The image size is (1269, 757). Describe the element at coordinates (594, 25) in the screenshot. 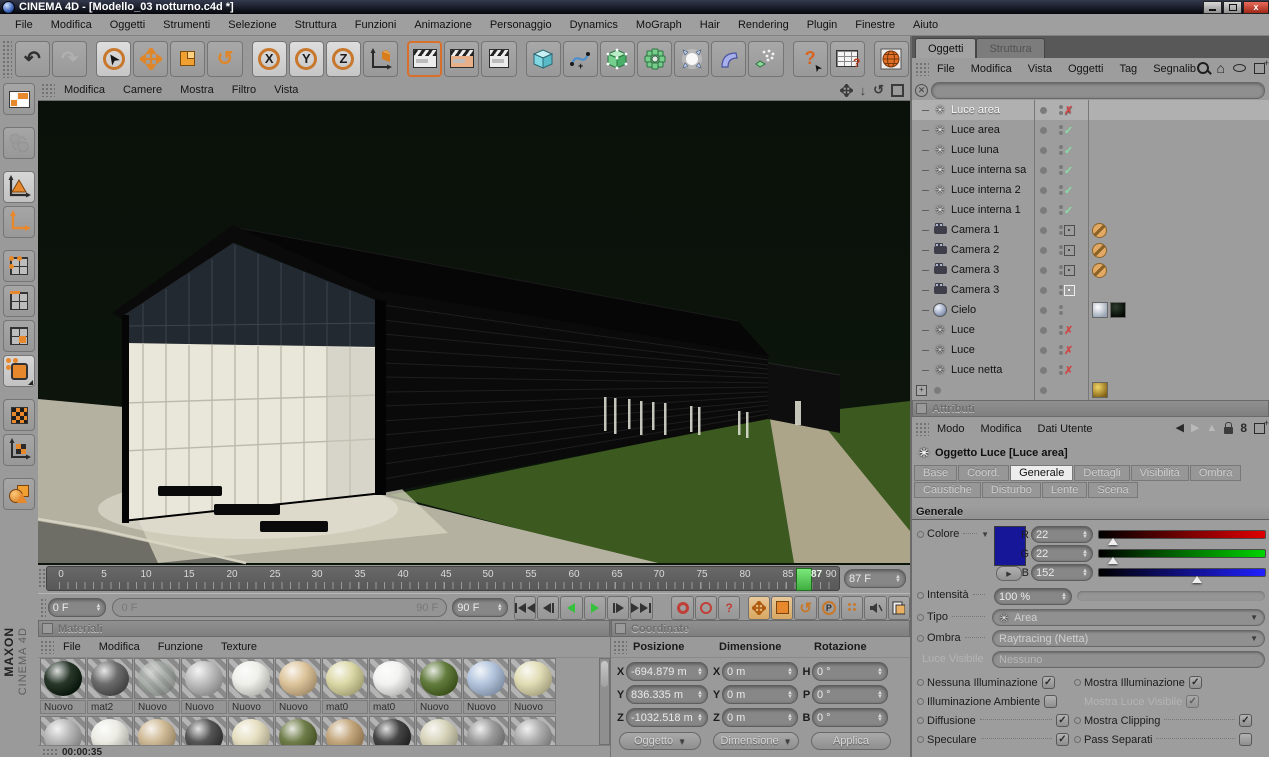

I see `menu-item: Dynamics` at that location.